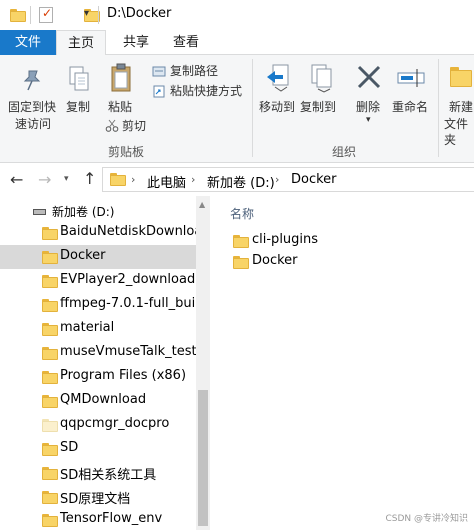  Describe the element at coordinates (83, 212) in the screenshot. I see `nav-drive-label: 新加卷 (D:)` at that location.